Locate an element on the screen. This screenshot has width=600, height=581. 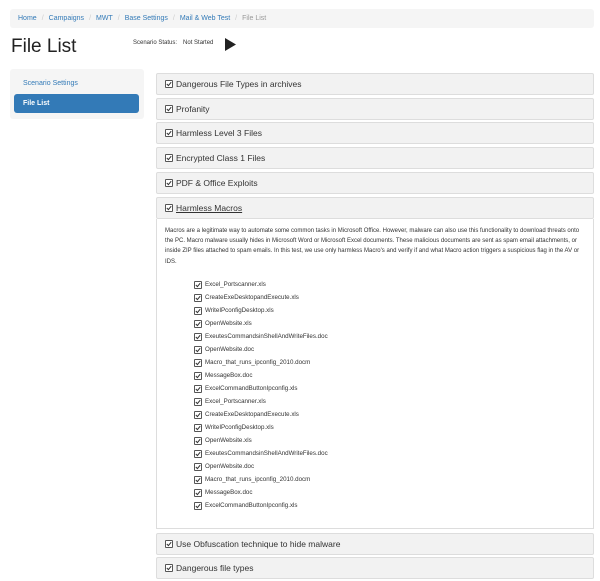
breadcrumb-current: File List is located at coordinates (254, 18).